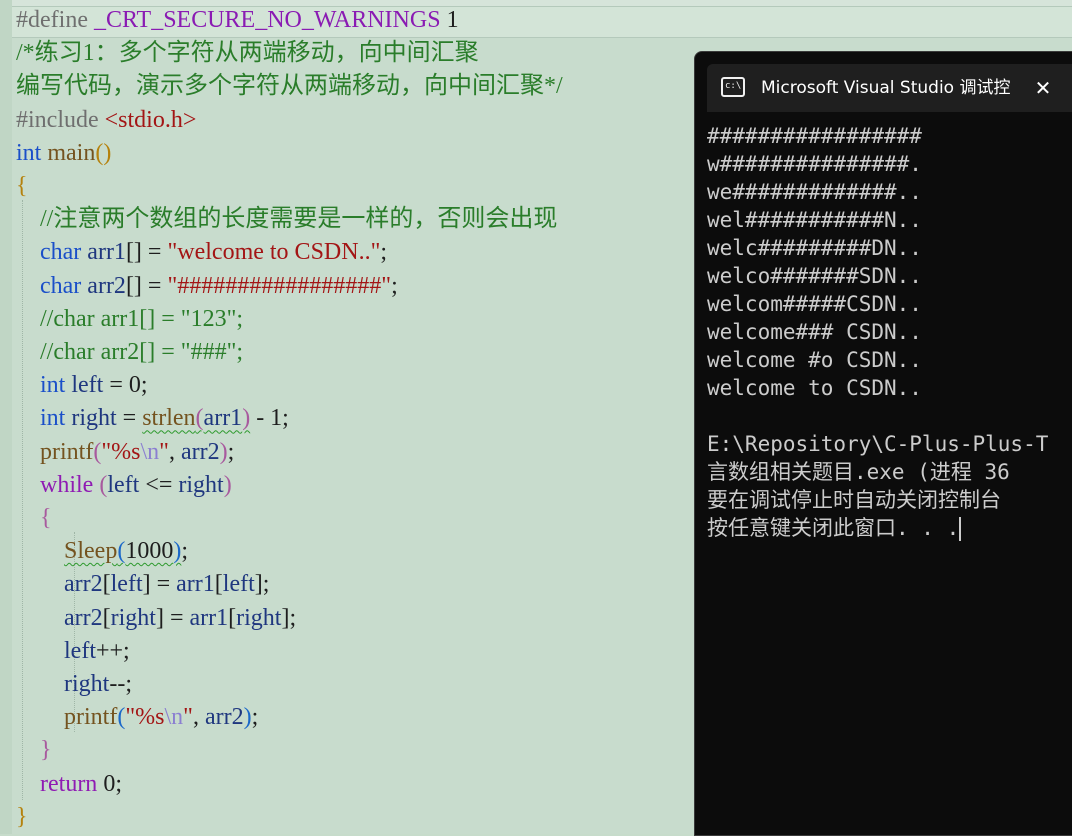 The height and width of the screenshot is (836, 1072). I want to click on code-token: <=, so click(159, 484).